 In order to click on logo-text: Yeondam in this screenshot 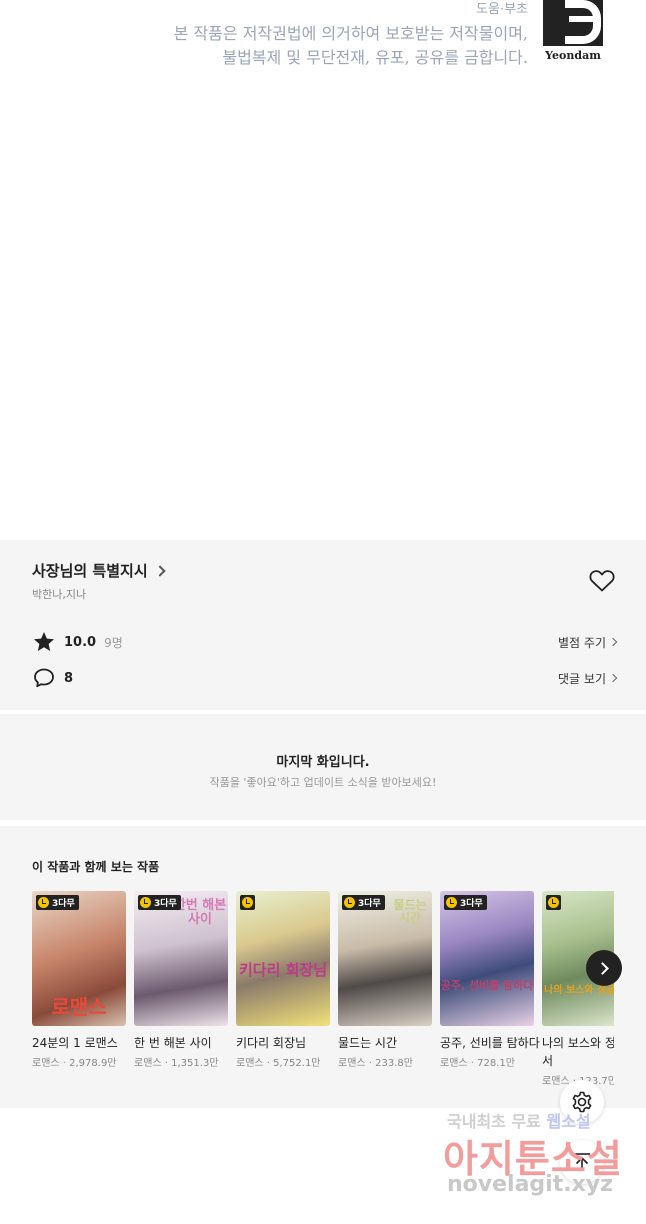, I will do `click(573, 55)`.